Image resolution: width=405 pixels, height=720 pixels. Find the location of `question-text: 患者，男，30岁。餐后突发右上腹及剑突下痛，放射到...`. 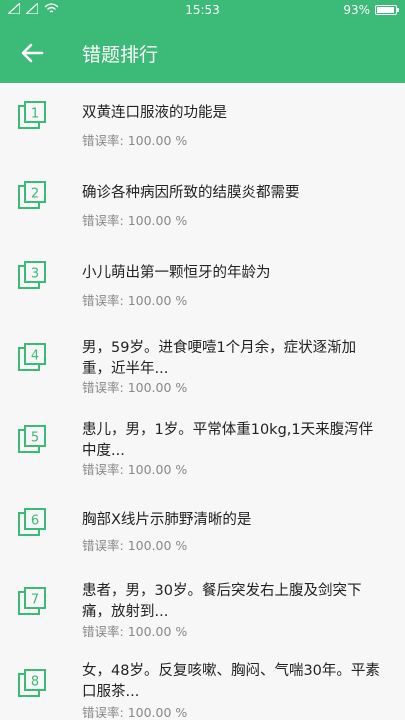

question-text: 患者，男，30岁。餐后突发右上腹及剑突下痛，放射到... is located at coordinates (222, 601).